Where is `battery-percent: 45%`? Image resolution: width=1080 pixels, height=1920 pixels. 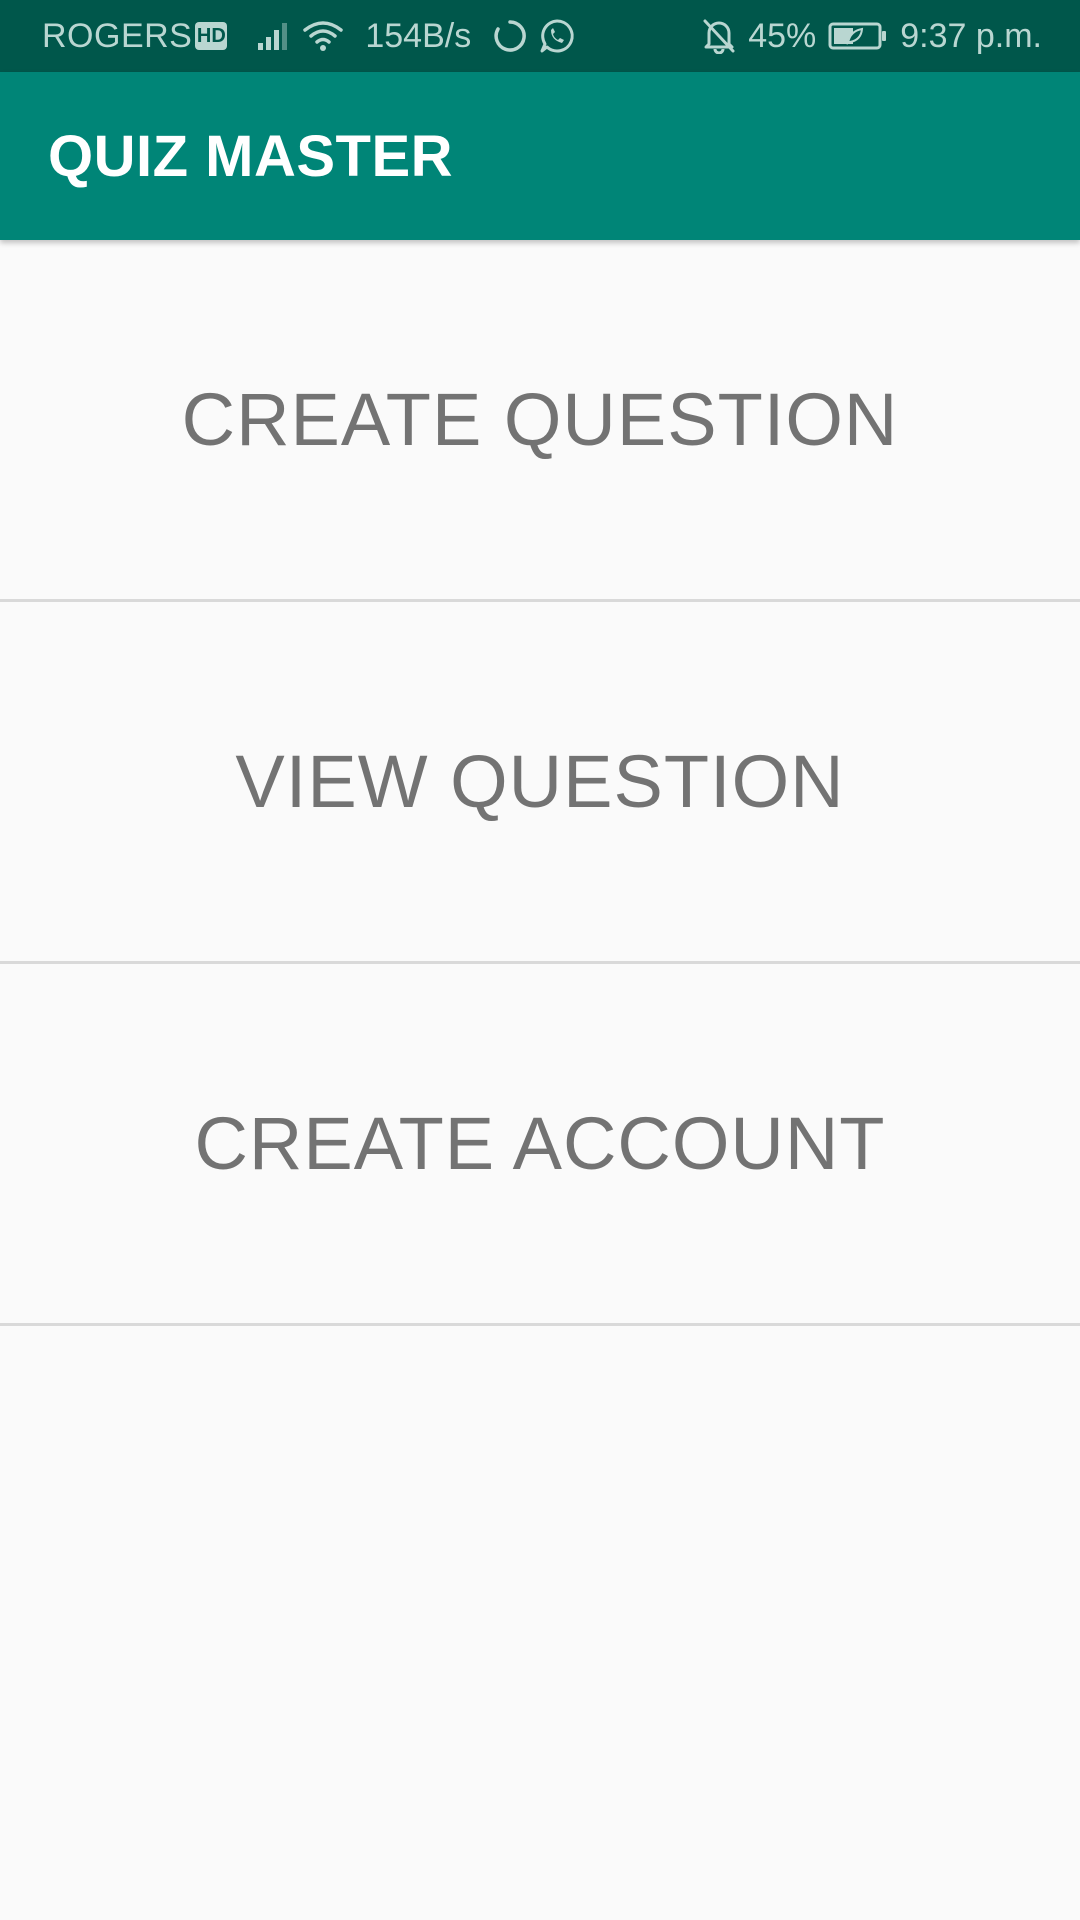 battery-percent: 45% is located at coordinates (782, 35).